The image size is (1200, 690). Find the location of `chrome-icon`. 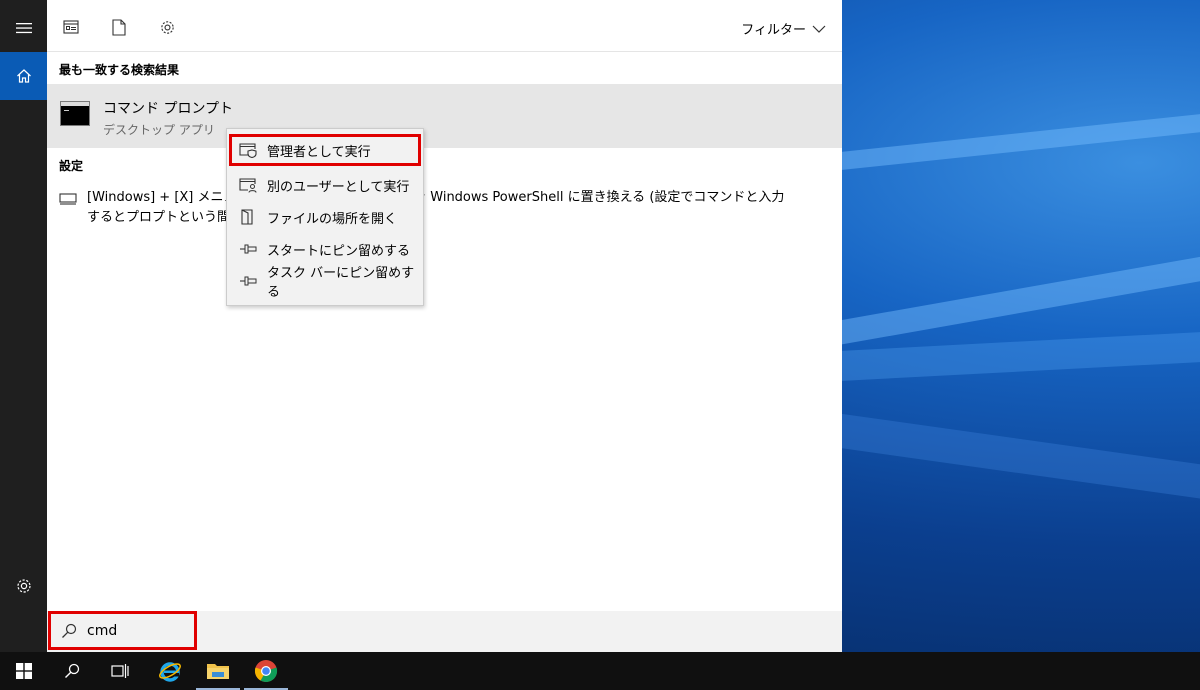

chrome-icon is located at coordinates (266, 671).